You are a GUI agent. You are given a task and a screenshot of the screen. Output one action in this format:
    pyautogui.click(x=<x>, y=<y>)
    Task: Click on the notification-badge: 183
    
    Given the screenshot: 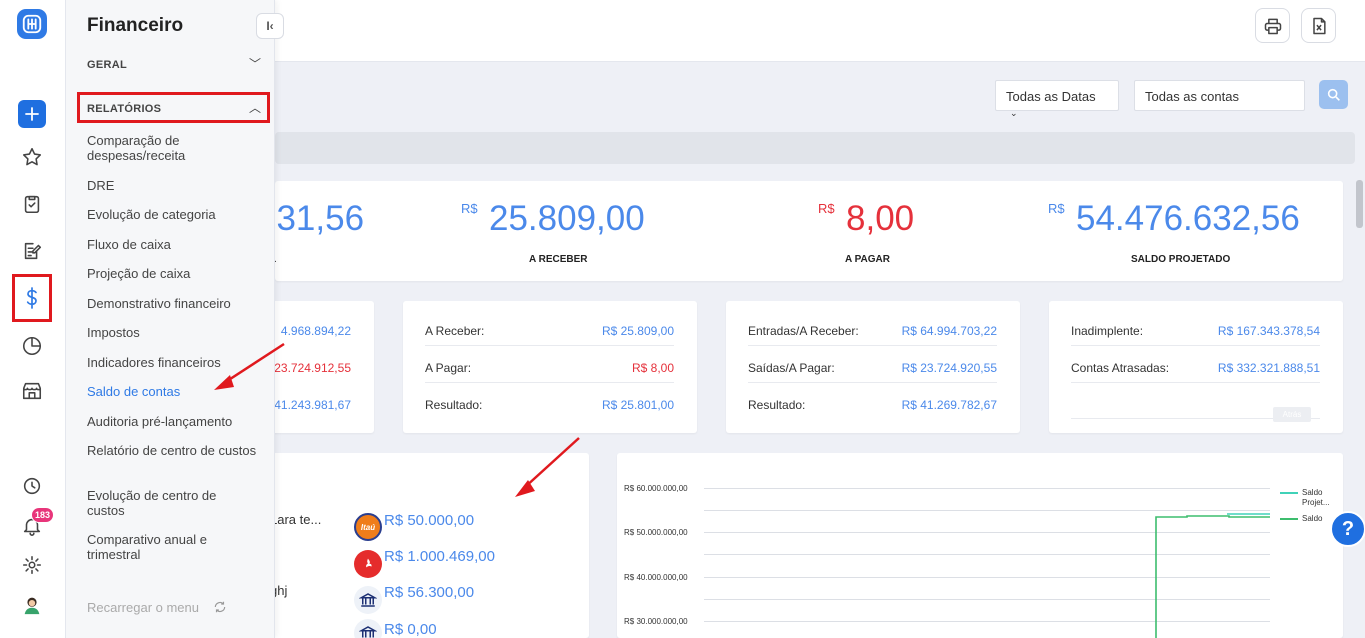 What is the action you would take?
    pyautogui.click(x=43, y=515)
    